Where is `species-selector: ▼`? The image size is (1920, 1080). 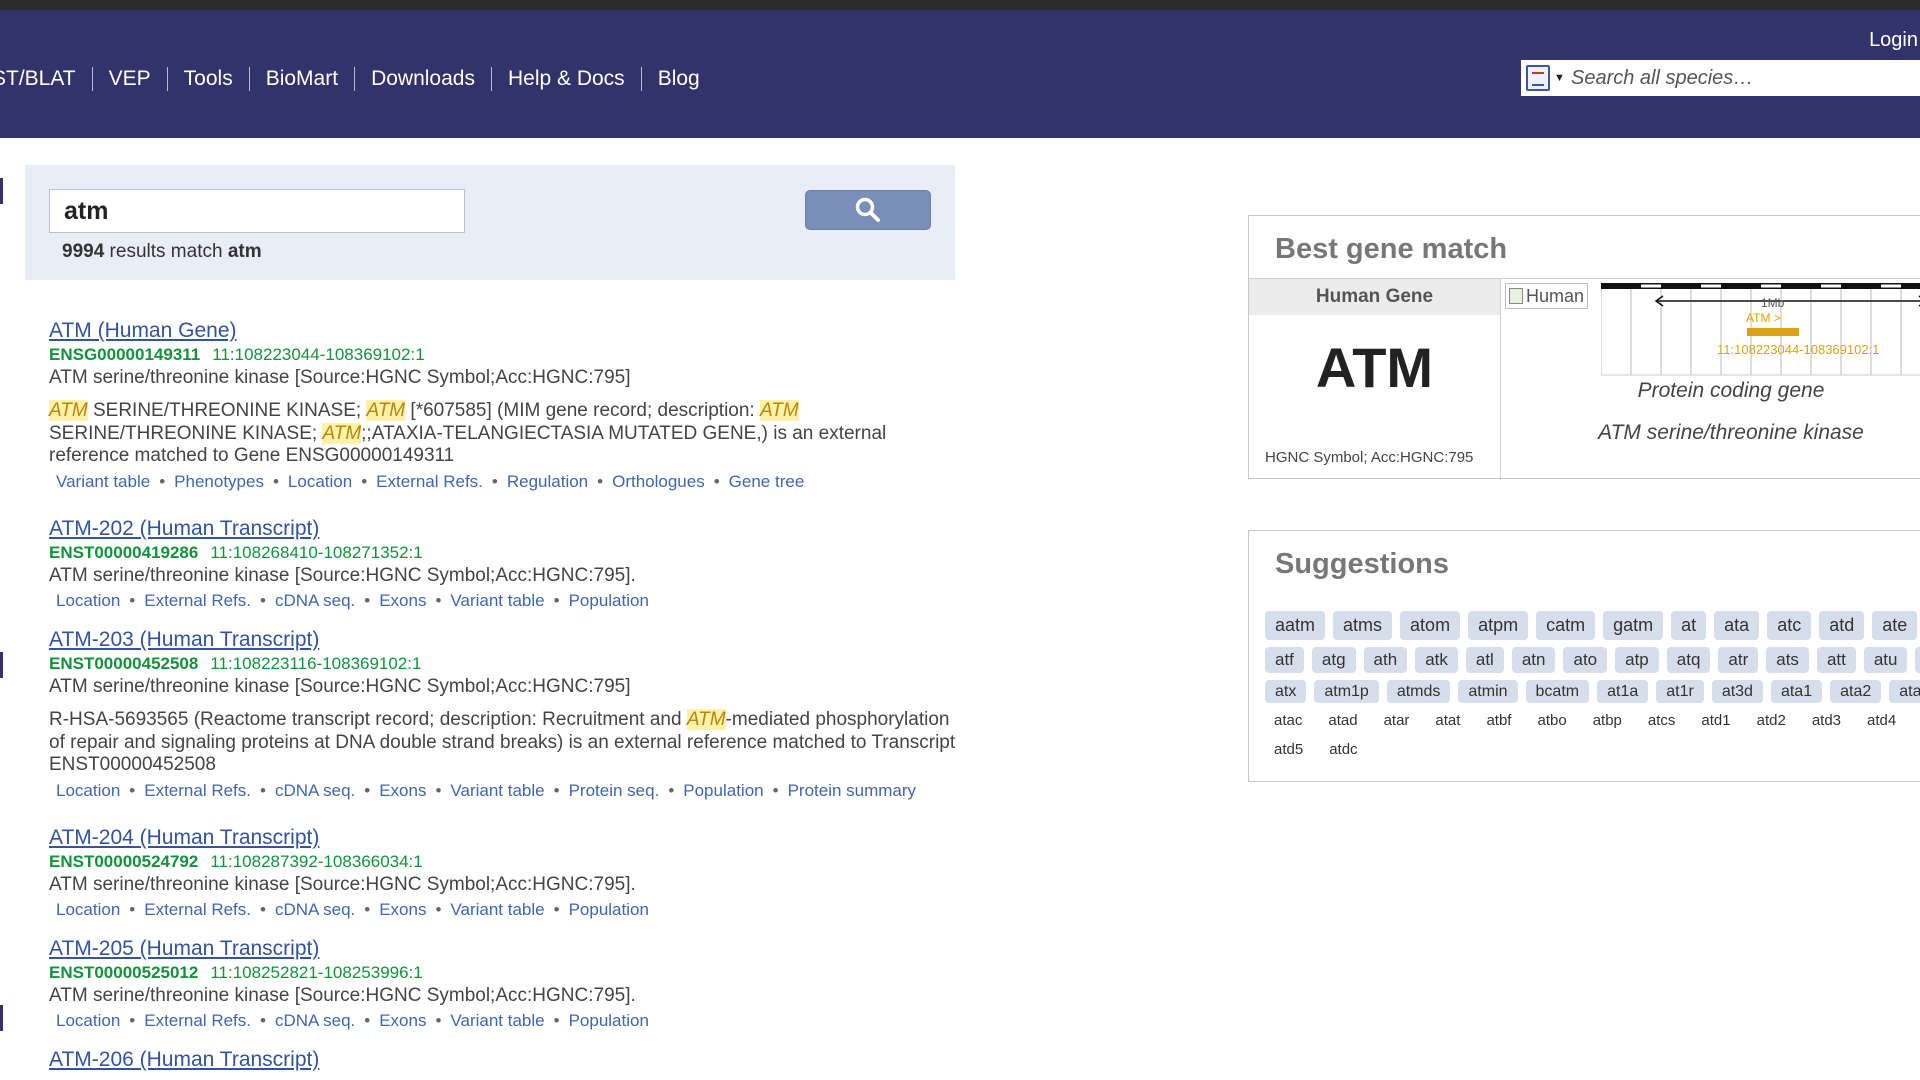
species-selector: ▼ is located at coordinates (1546, 78).